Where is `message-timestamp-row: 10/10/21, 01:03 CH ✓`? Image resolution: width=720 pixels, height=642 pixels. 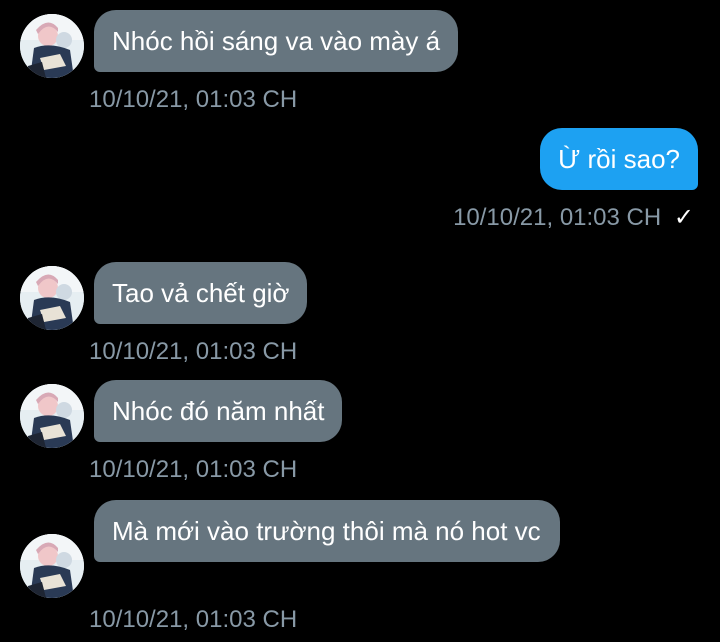
message-timestamp-row: 10/10/21, 01:03 CH ✓ is located at coordinates (573, 218).